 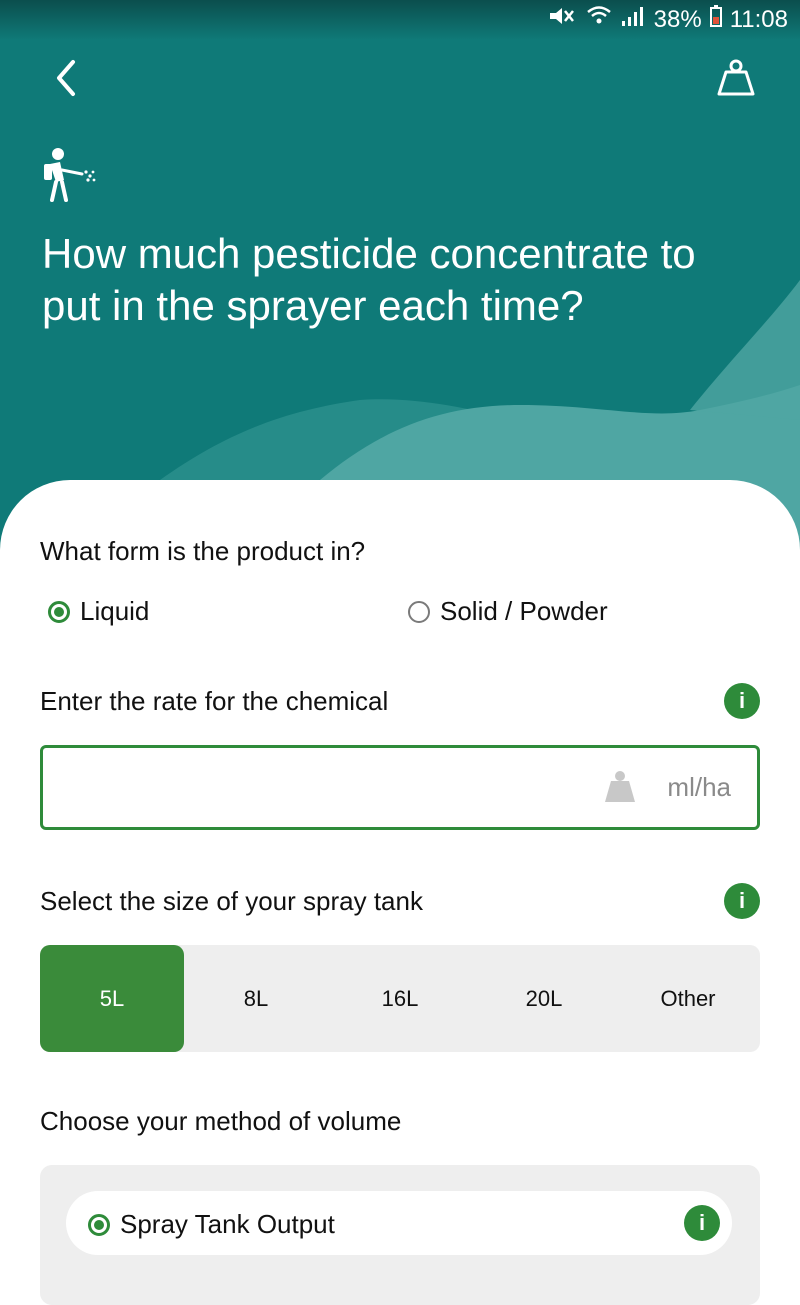 What do you see at coordinates (742, 701) in the screenshot?
I see `rate-info-icon: i` at bounding box center [742, 701].